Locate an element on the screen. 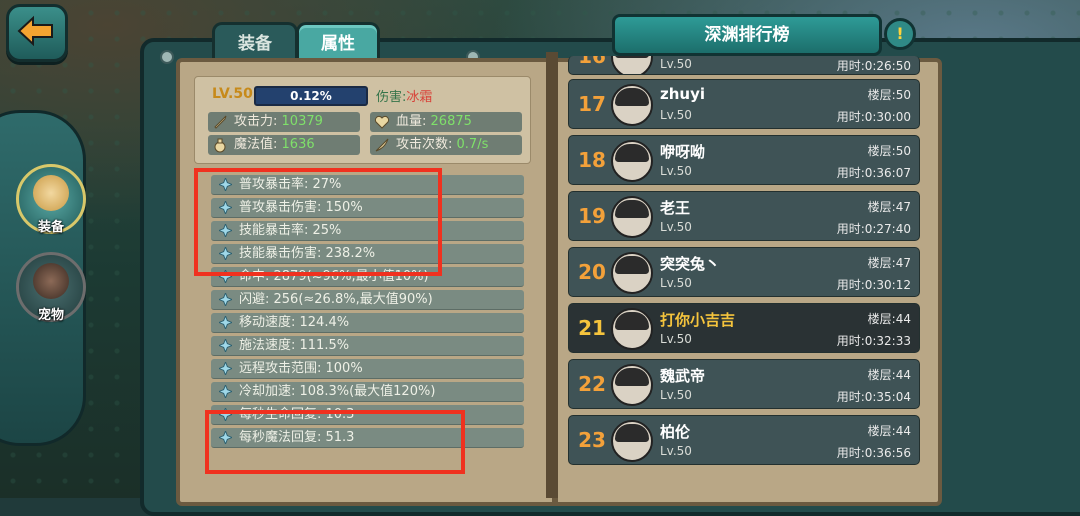 This screenshot has height=516, width=1080. xp-progress-bar: 0.12% is located at coordinates (311, 96).